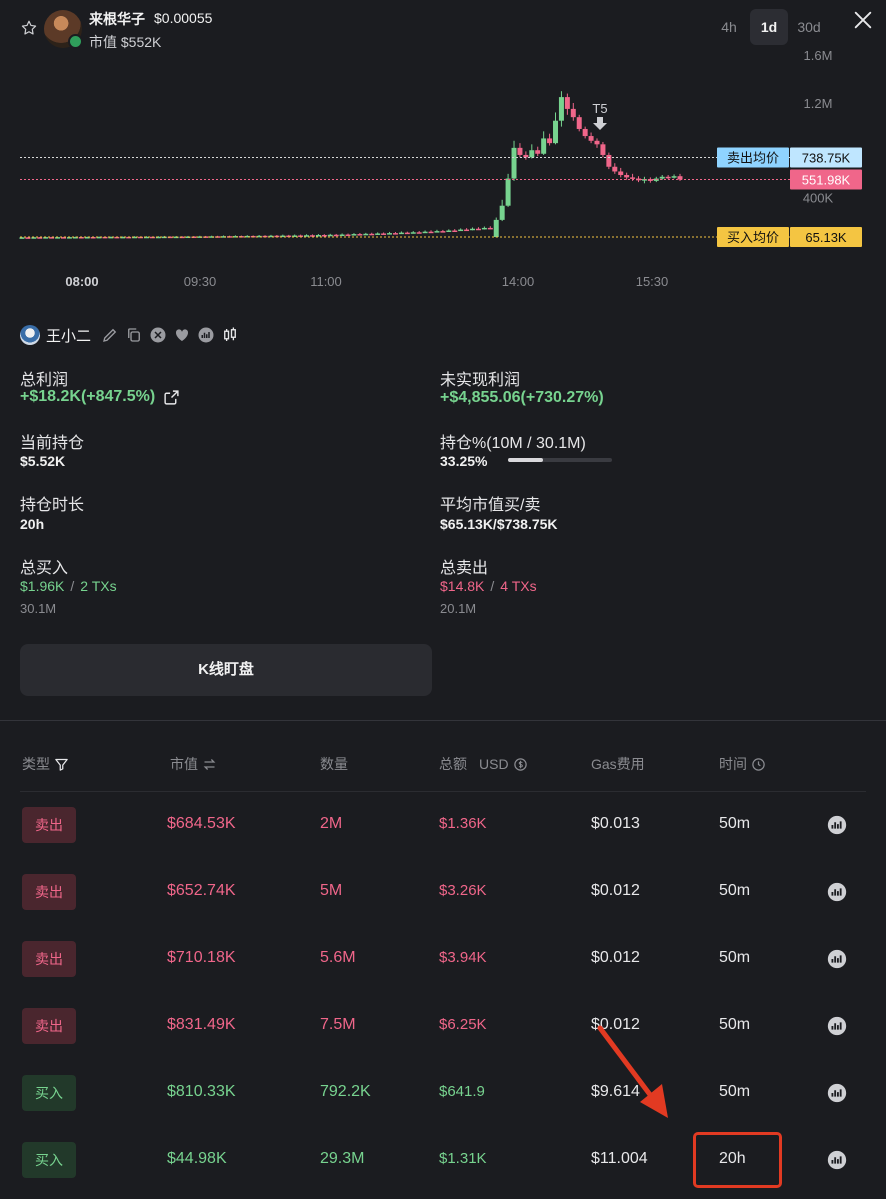  What do you see at coordinates (618, 764) in the screenshot?
I see `col-gas-label: Gas费用` at bounding box center [618, 764].